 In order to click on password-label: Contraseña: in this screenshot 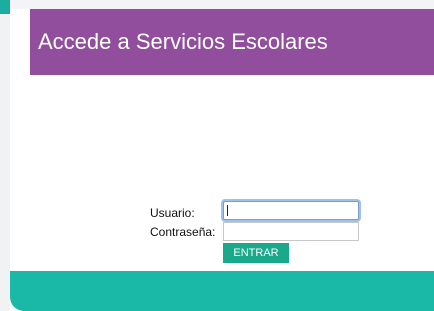, I will do `click(183, 232)`.